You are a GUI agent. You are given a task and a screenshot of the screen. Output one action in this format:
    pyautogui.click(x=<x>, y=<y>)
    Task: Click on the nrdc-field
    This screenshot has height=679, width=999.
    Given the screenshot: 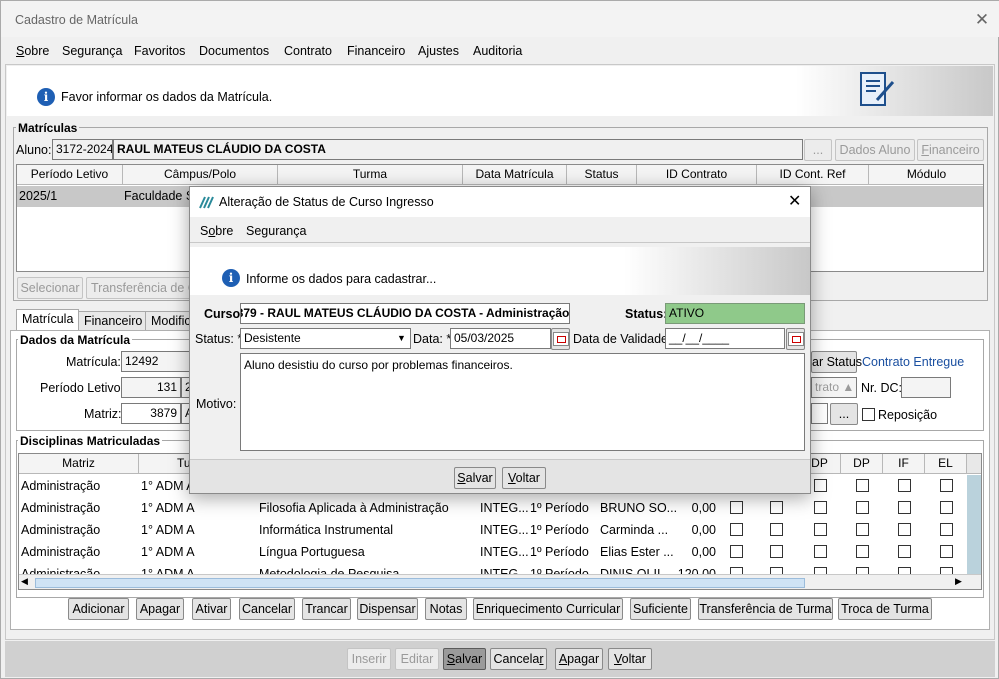 What is the action you would take?
    pyautogui.click(x=926, y=387)
    